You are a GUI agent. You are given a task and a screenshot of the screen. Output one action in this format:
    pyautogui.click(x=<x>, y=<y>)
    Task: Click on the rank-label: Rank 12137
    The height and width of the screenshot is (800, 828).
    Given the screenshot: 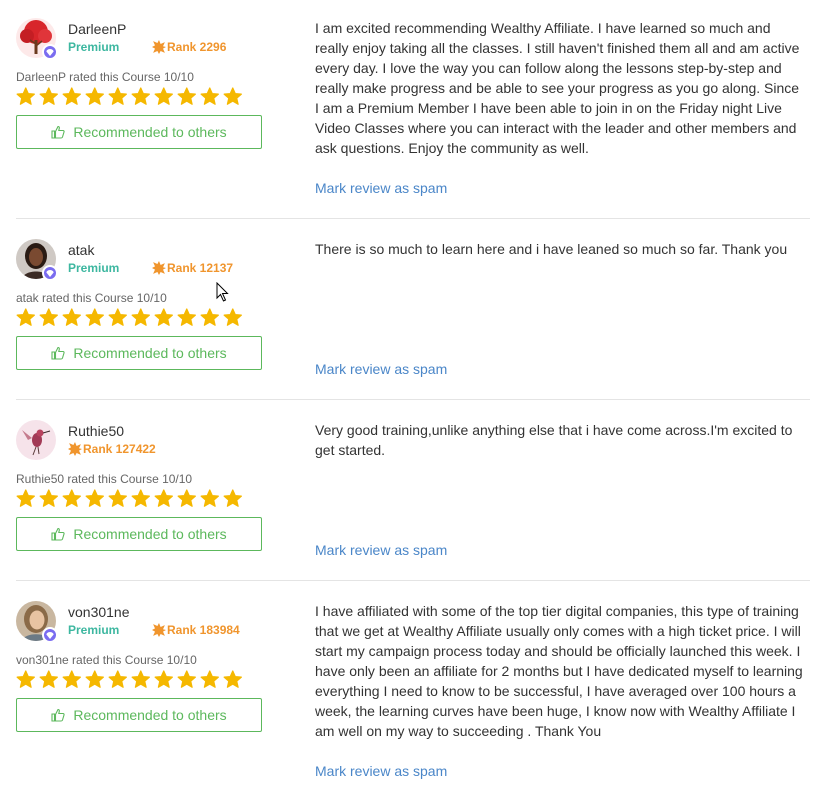 What is the action you would take?
    pyautogui.click(x=200, y=268)
    